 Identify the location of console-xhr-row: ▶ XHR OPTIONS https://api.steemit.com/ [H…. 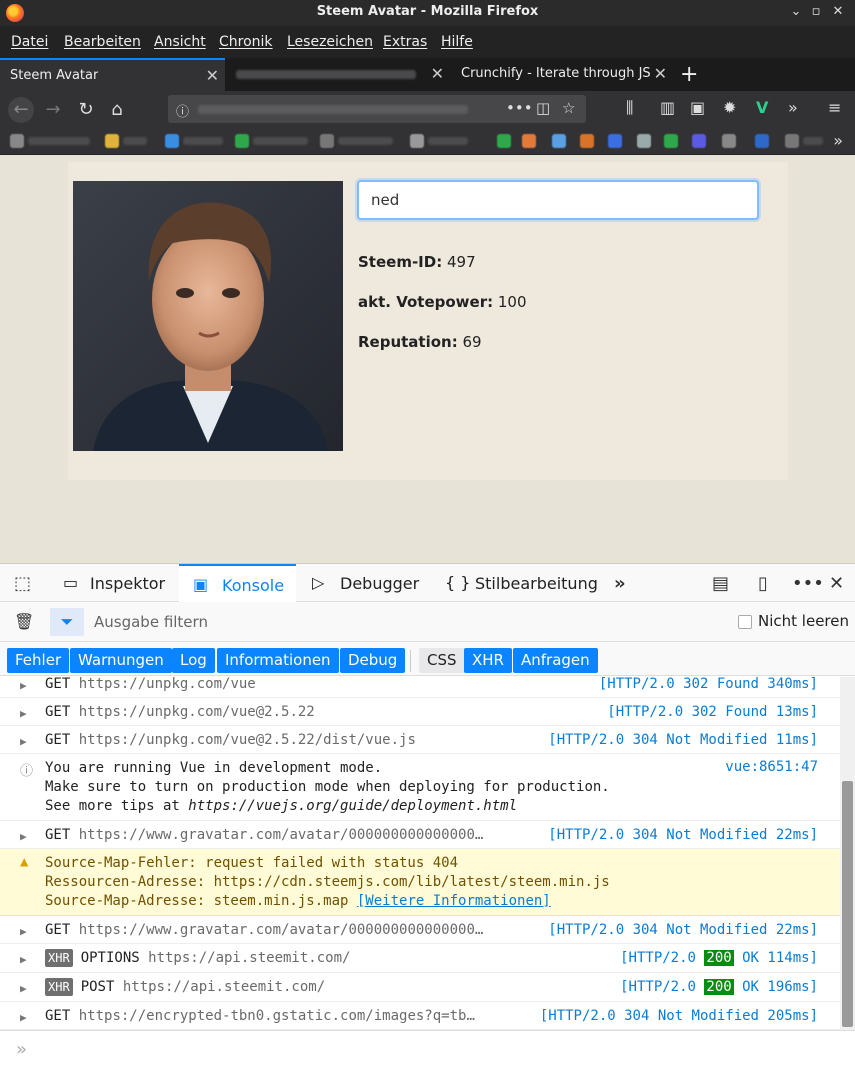
(420, 958).